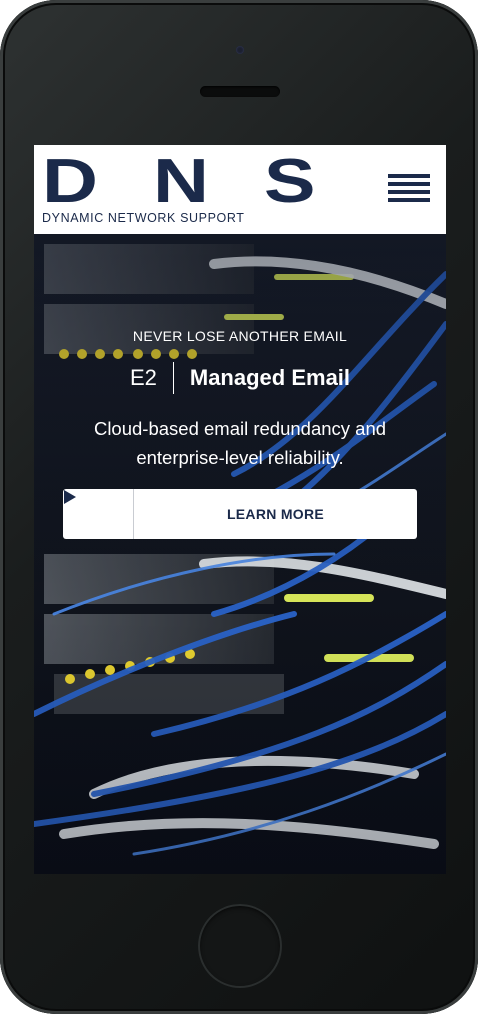  Describe the element at coordinates (143, 218) in the screenshot. I see `logo-tagline: DYNAMIC NETWORK SUPPORT` at that location.